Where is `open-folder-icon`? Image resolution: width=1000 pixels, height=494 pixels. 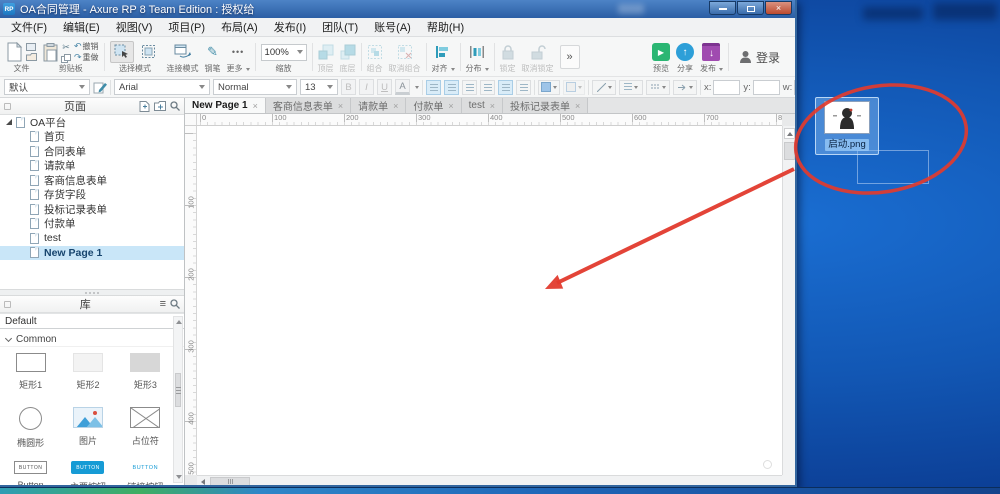
open-folder-icon is located at coordinates (31, 57).